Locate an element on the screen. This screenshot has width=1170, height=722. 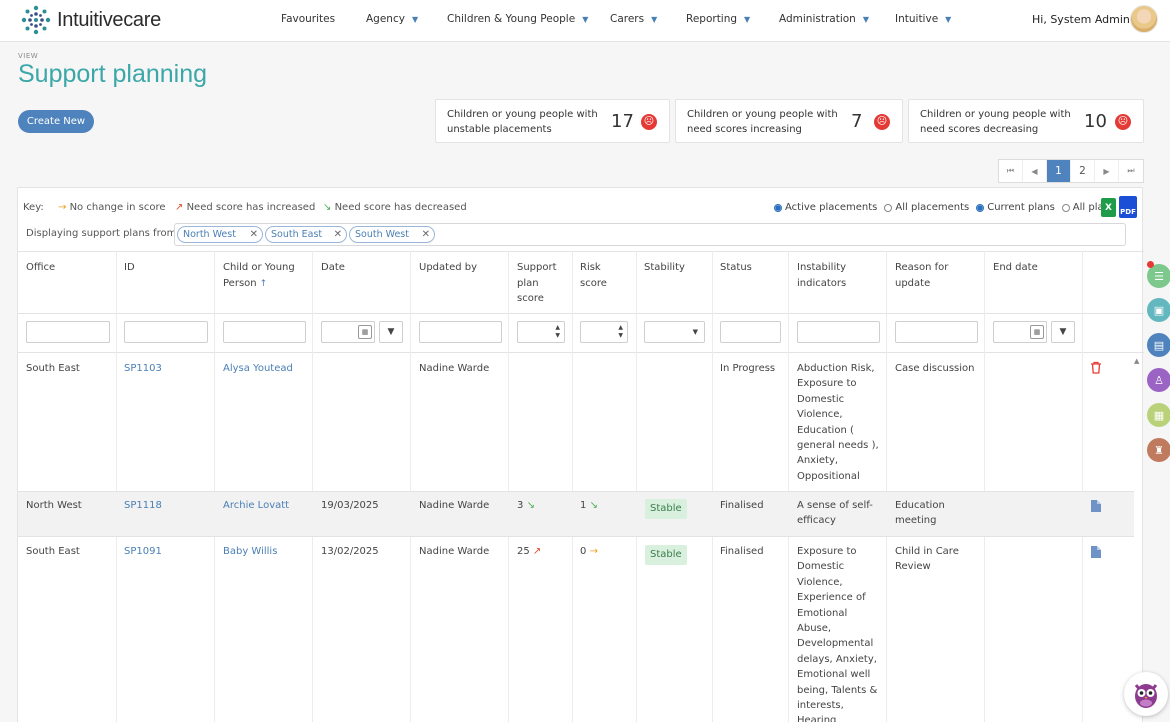
nav-reporting: Reporting ▼ is located at coordinates (718, 19).